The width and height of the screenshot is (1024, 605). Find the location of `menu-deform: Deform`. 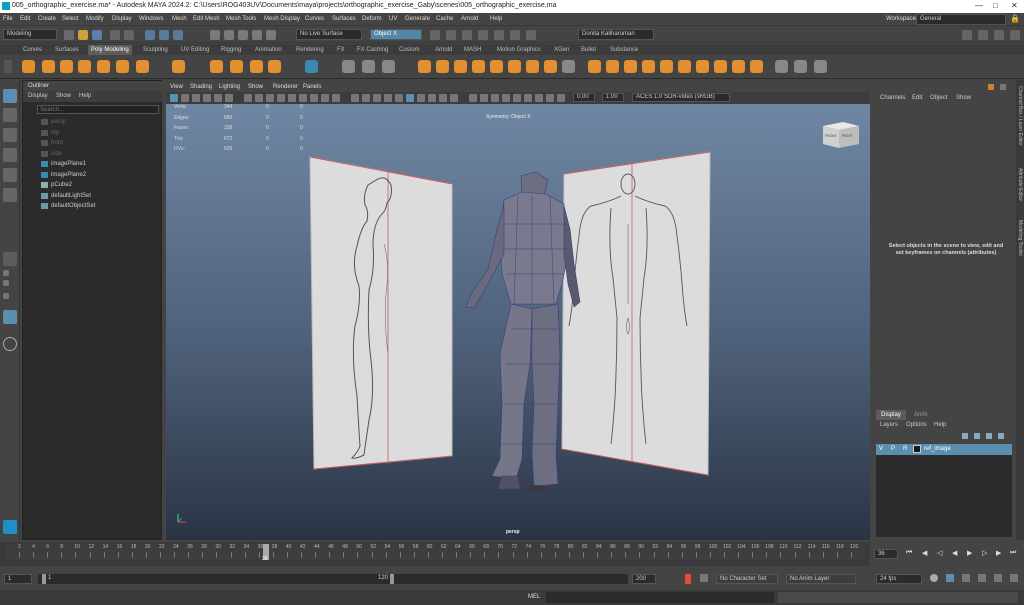

menu-deform: Deform is located at coordinates (372, 19).